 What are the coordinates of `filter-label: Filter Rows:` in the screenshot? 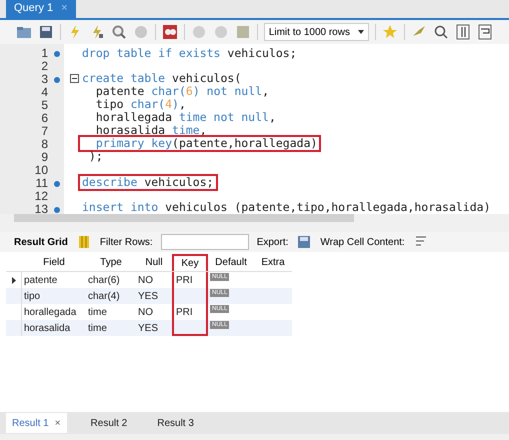 It's located at (126, 243).